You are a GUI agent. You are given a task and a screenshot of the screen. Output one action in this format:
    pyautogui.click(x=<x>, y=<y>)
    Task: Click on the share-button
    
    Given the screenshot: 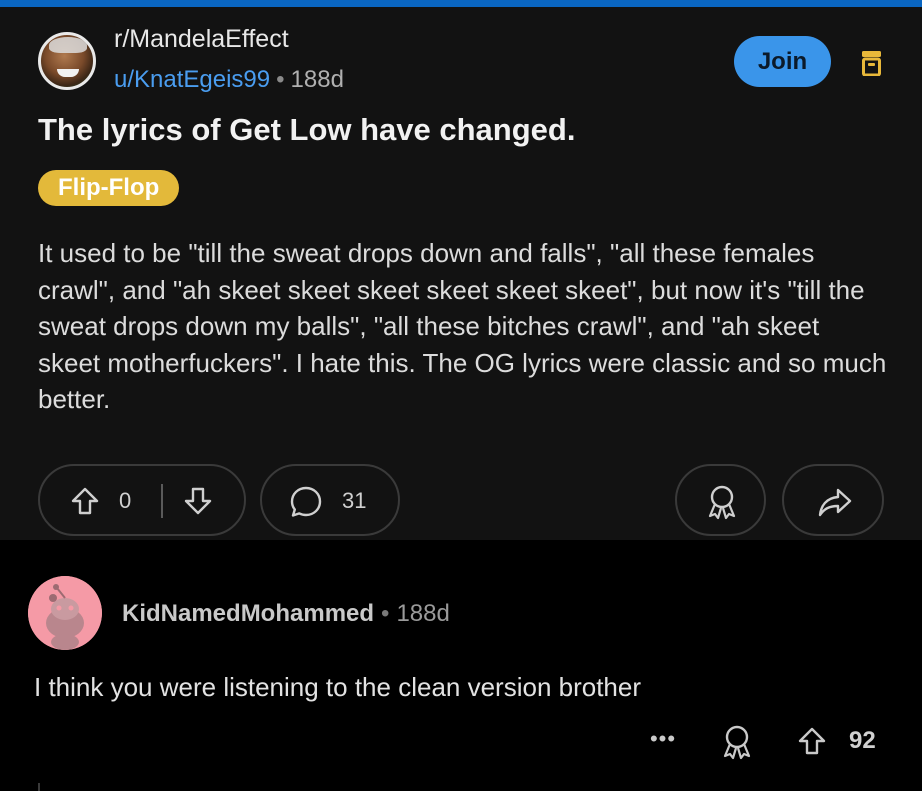 What is the action you would take?
    pyautogui.click(x=833, y=500)
    